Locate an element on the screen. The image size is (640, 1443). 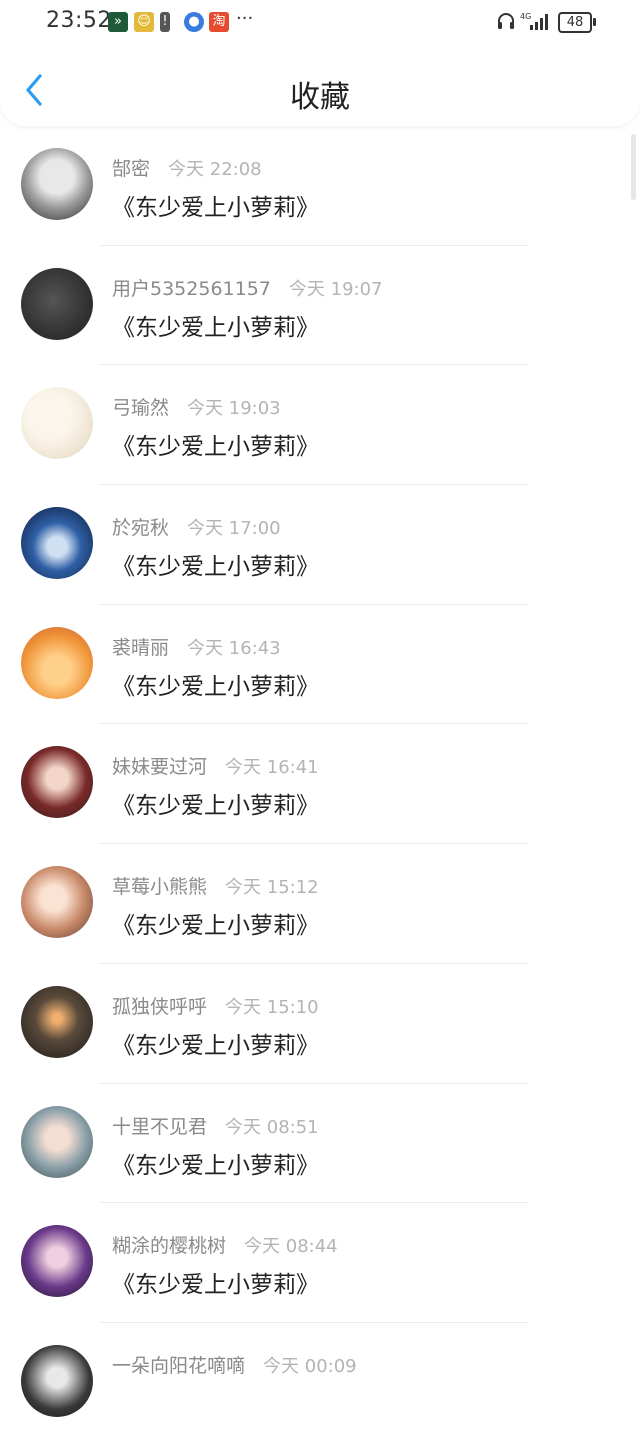
user-name: 於宛秋 is located at coordinates (140, 528).